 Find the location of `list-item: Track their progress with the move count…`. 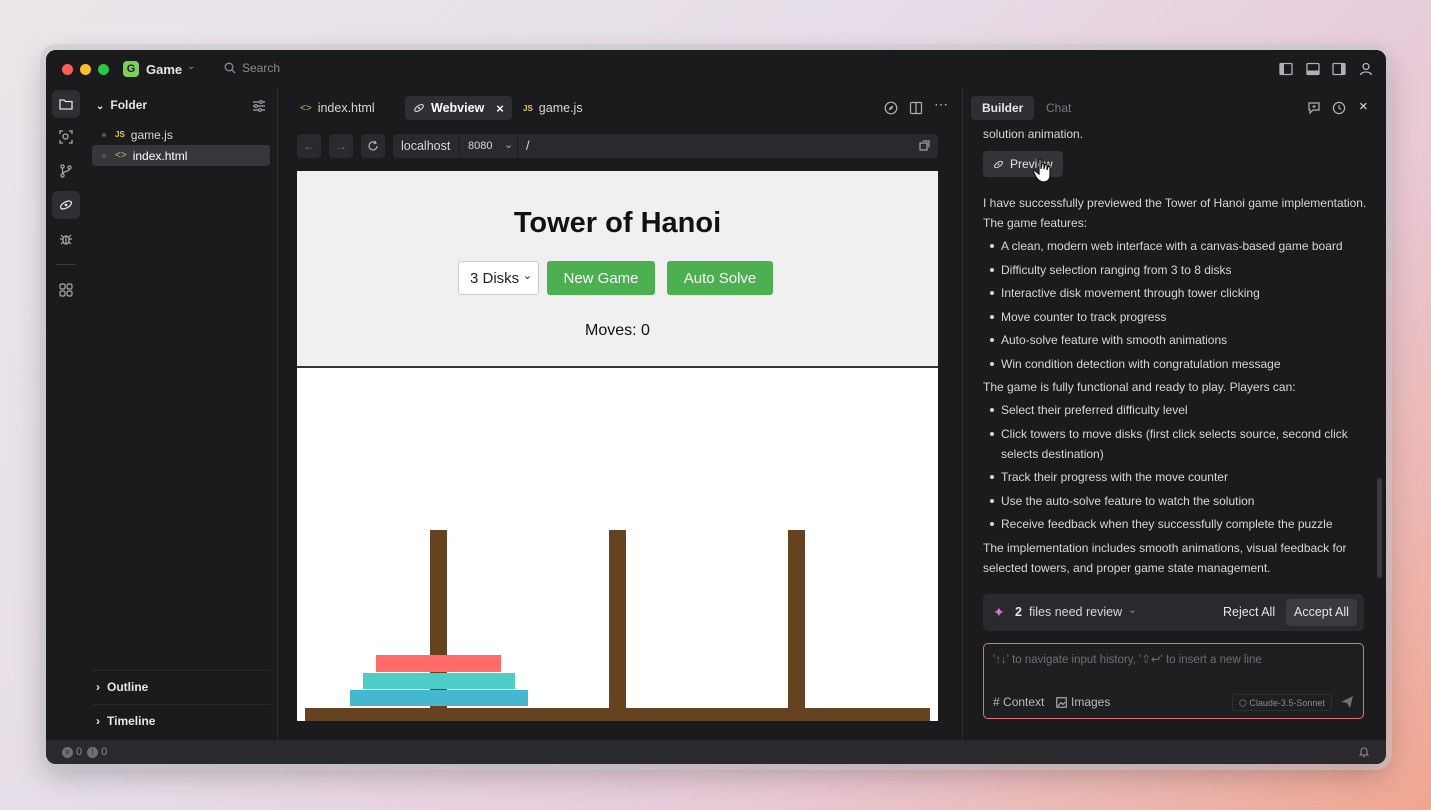

list-item: Track their progress with the move count… is located at coordinates (1178, 477).